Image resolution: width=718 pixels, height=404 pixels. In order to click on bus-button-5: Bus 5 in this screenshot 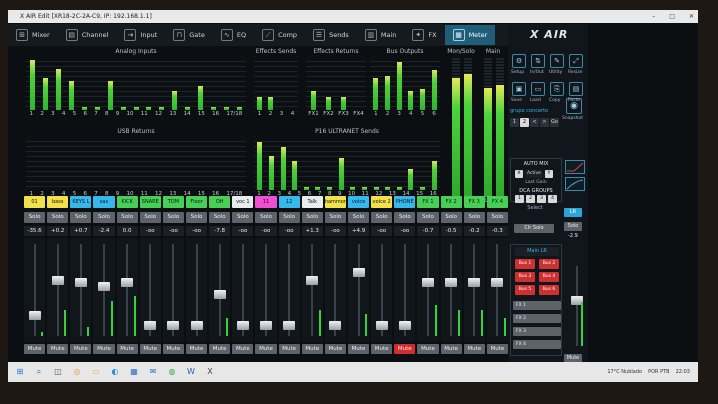, I will do `click(525, 290)`.